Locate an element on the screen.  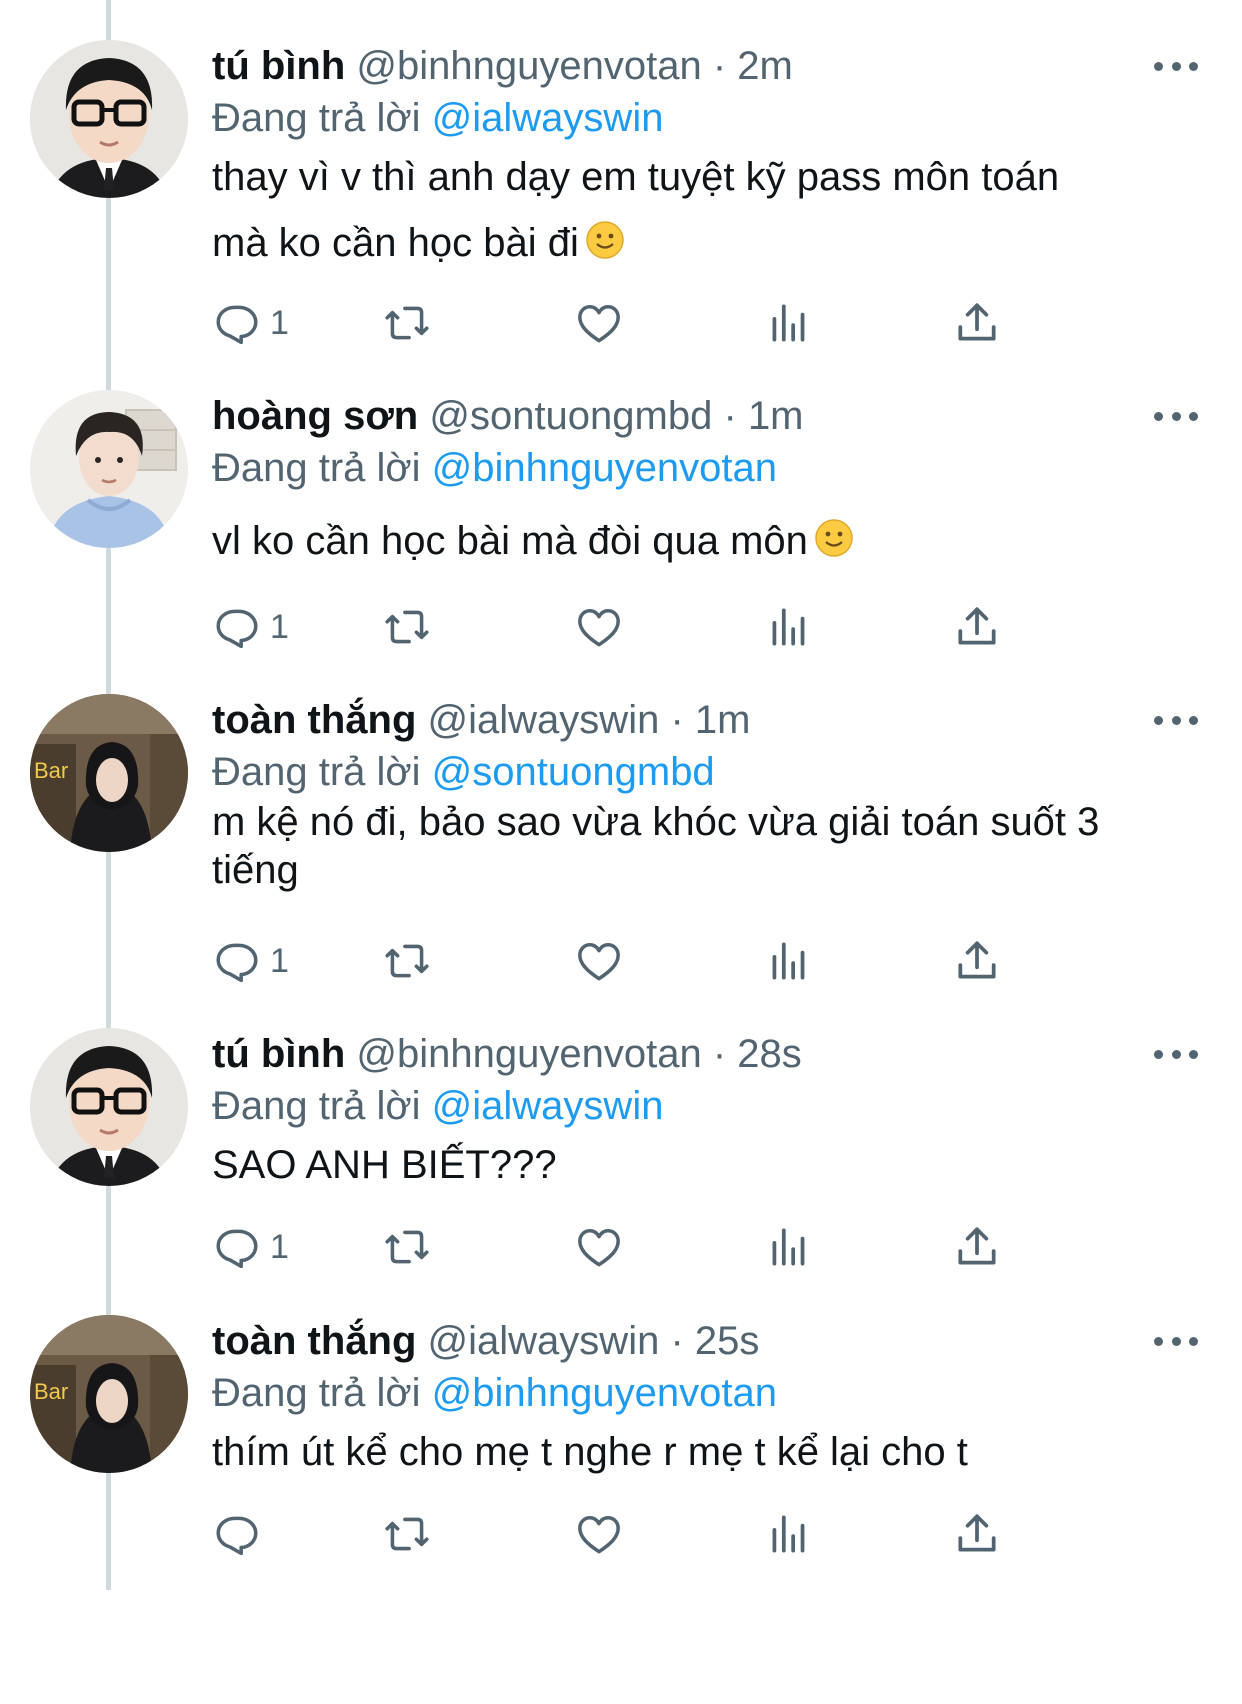
tweet-header: tú bình @binhnguyenvotan · 28s is located at coordinates (682, 1054).